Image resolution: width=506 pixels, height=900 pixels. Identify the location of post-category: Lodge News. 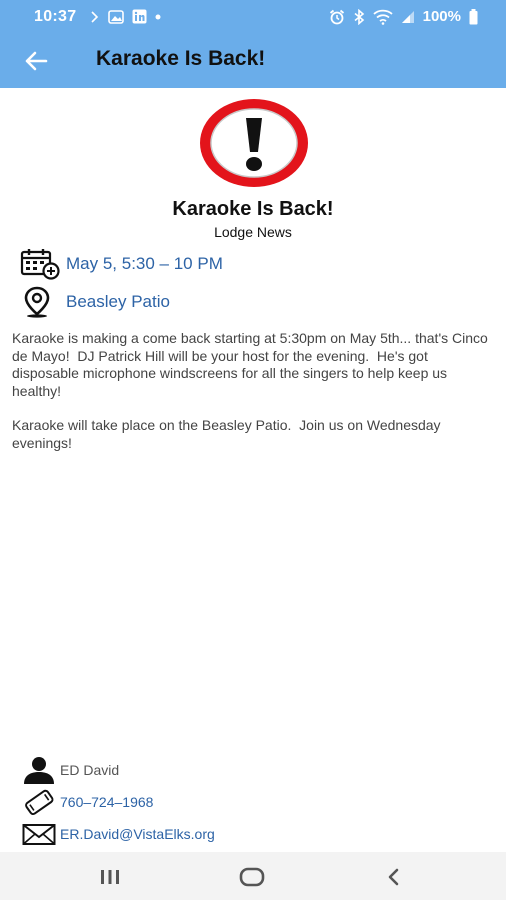
(253, 232).